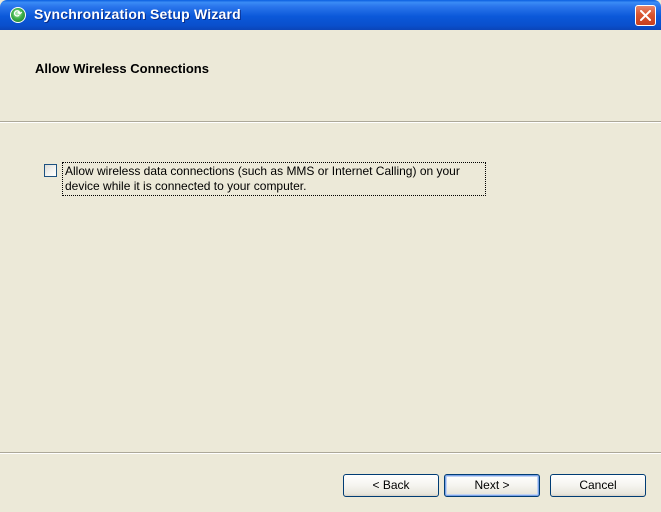  I want to click on title-bar: ⟳ Synchronization Setup Wizard, so click(330, 15).